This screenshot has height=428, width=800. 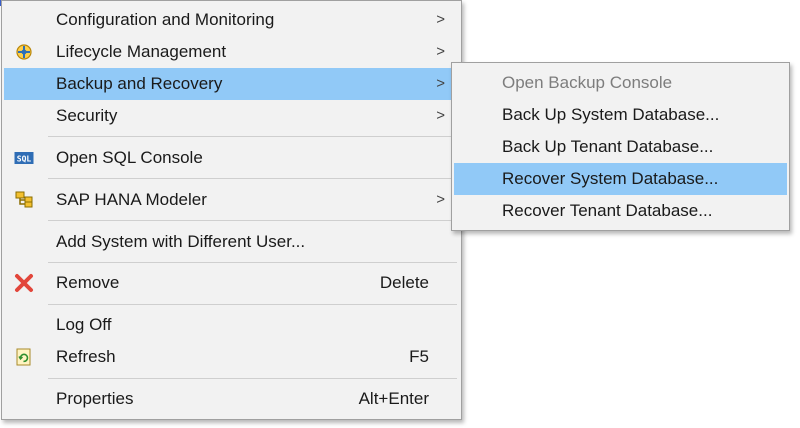 I want to click on menu-item-open-sql-console: SQL Open SQL Console, so click(x=231, y=158).